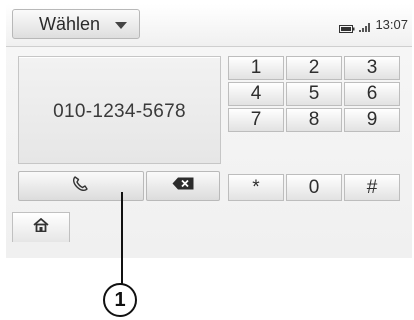 This screenshot has width=414, height=320. What do you see at coordinates (256, 68) in the screenshot?
I see `key-1: 1` at bounding box center [256, 68].